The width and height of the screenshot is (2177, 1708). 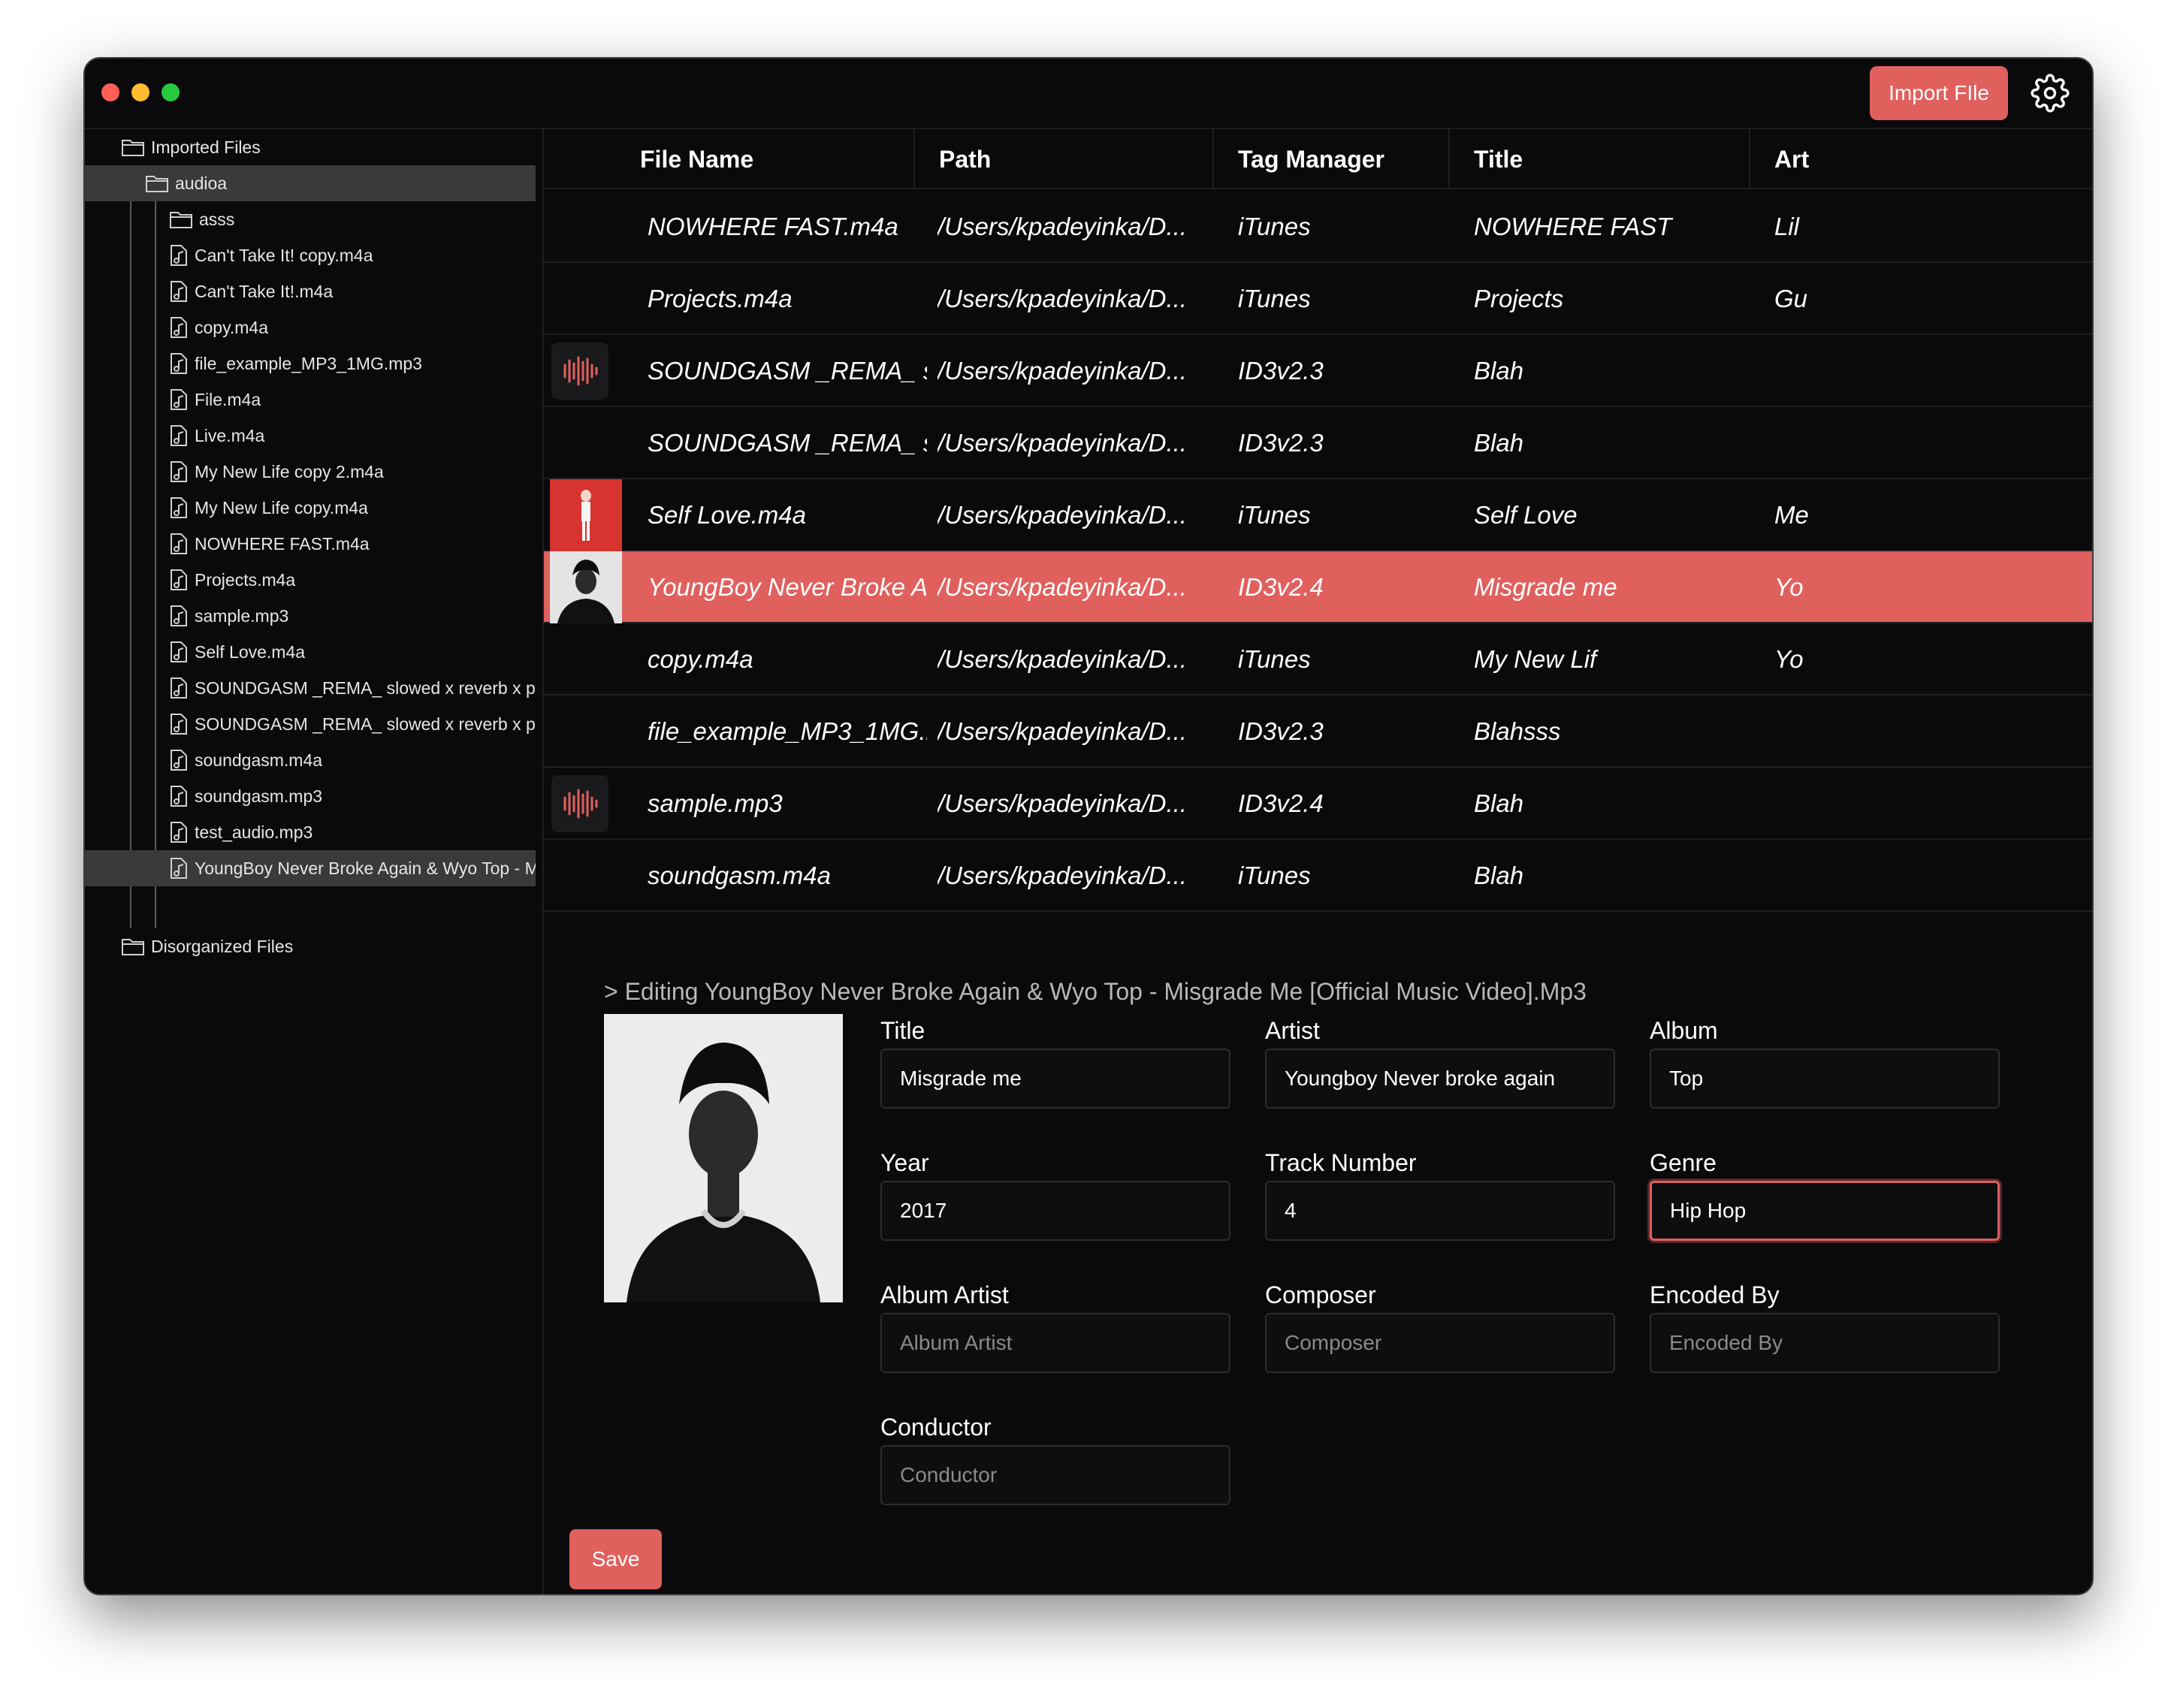 I want to click on close-window-button, so click(x=110, y=92).